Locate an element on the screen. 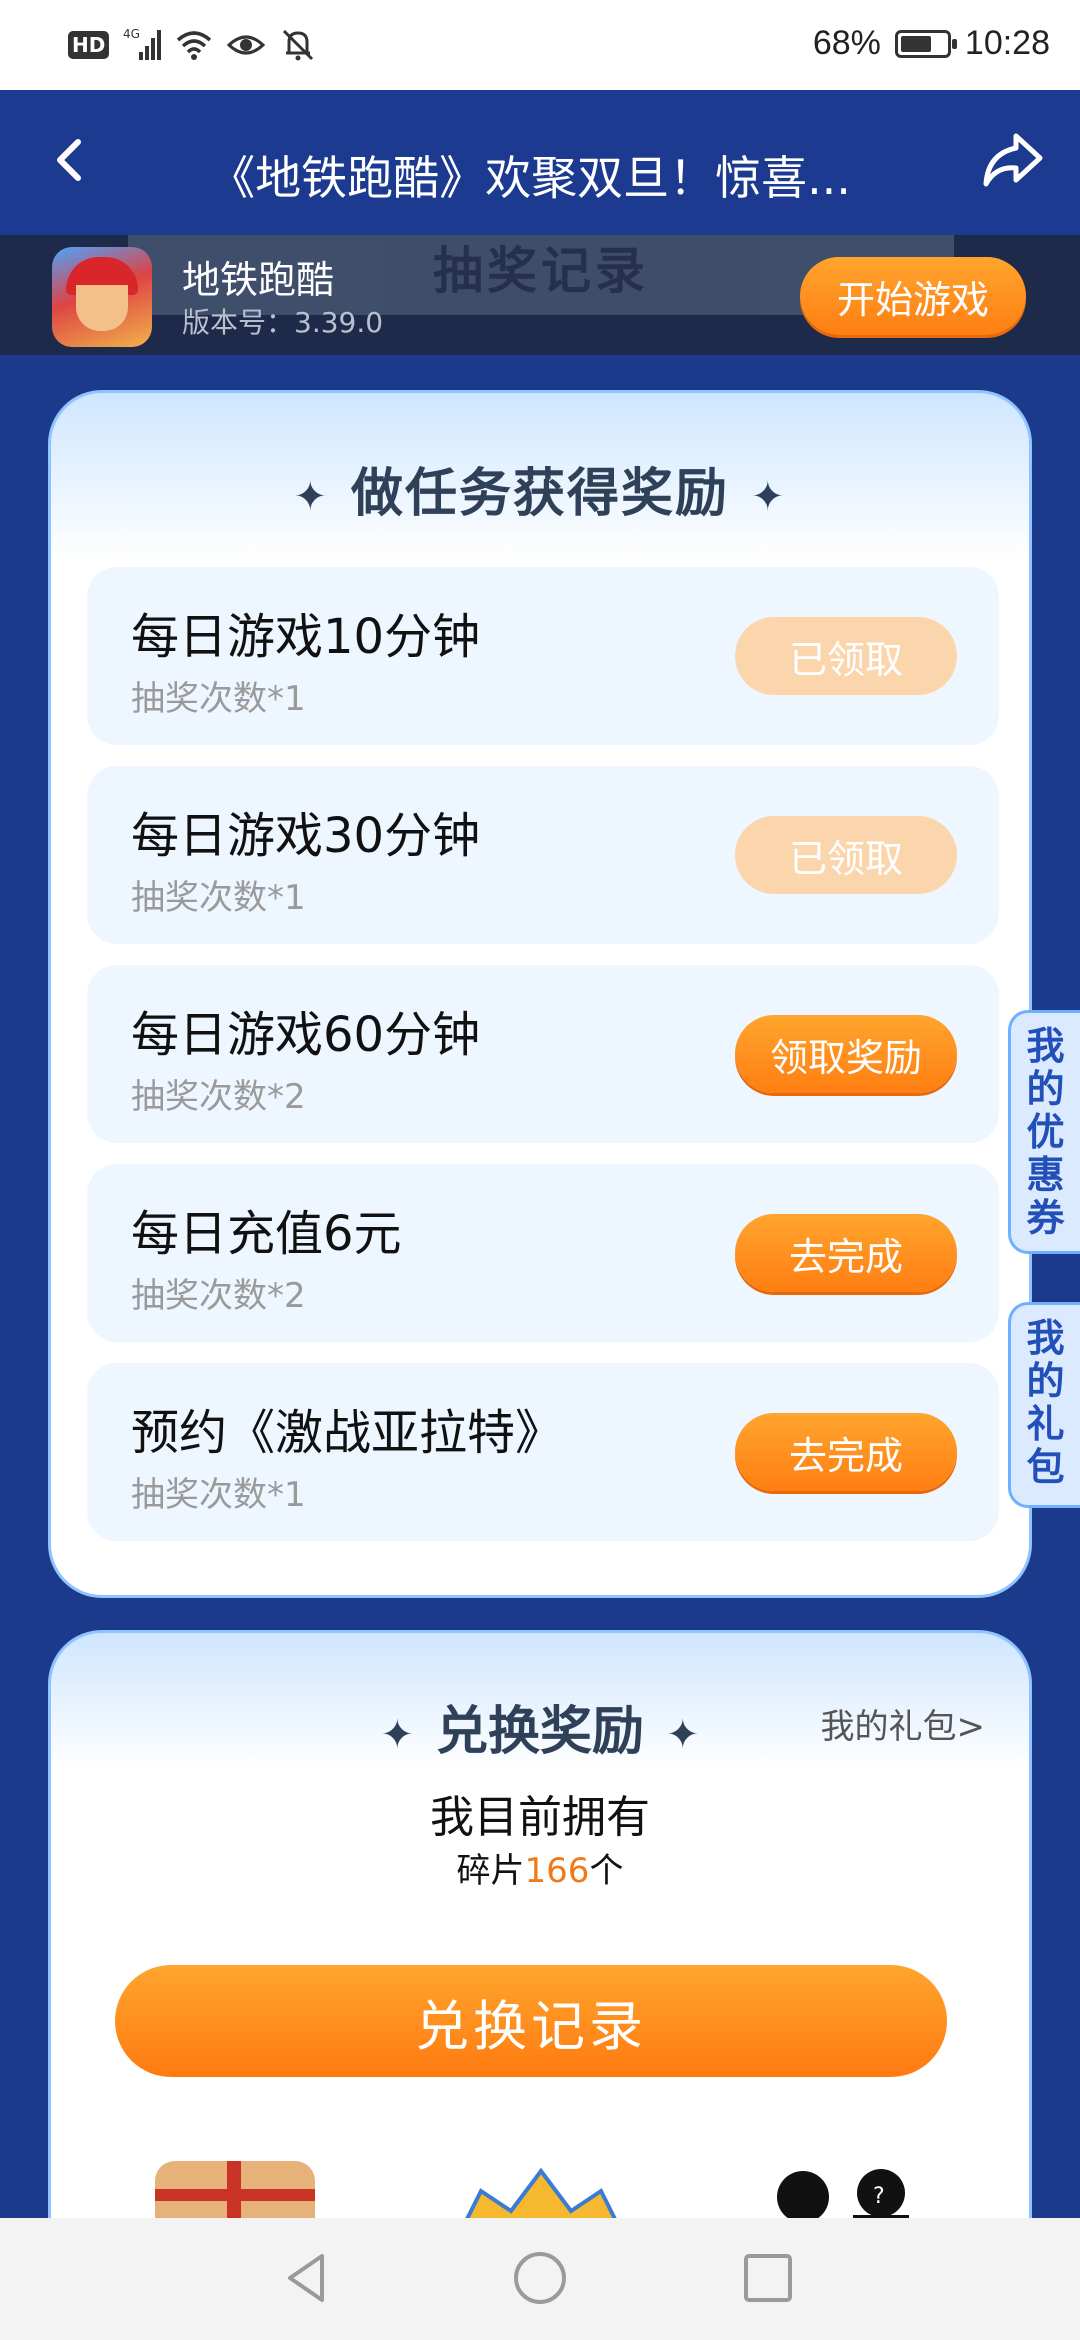 The image size is (1080, 2340). battery-percent: 68% is located at coordinates (846, 43).